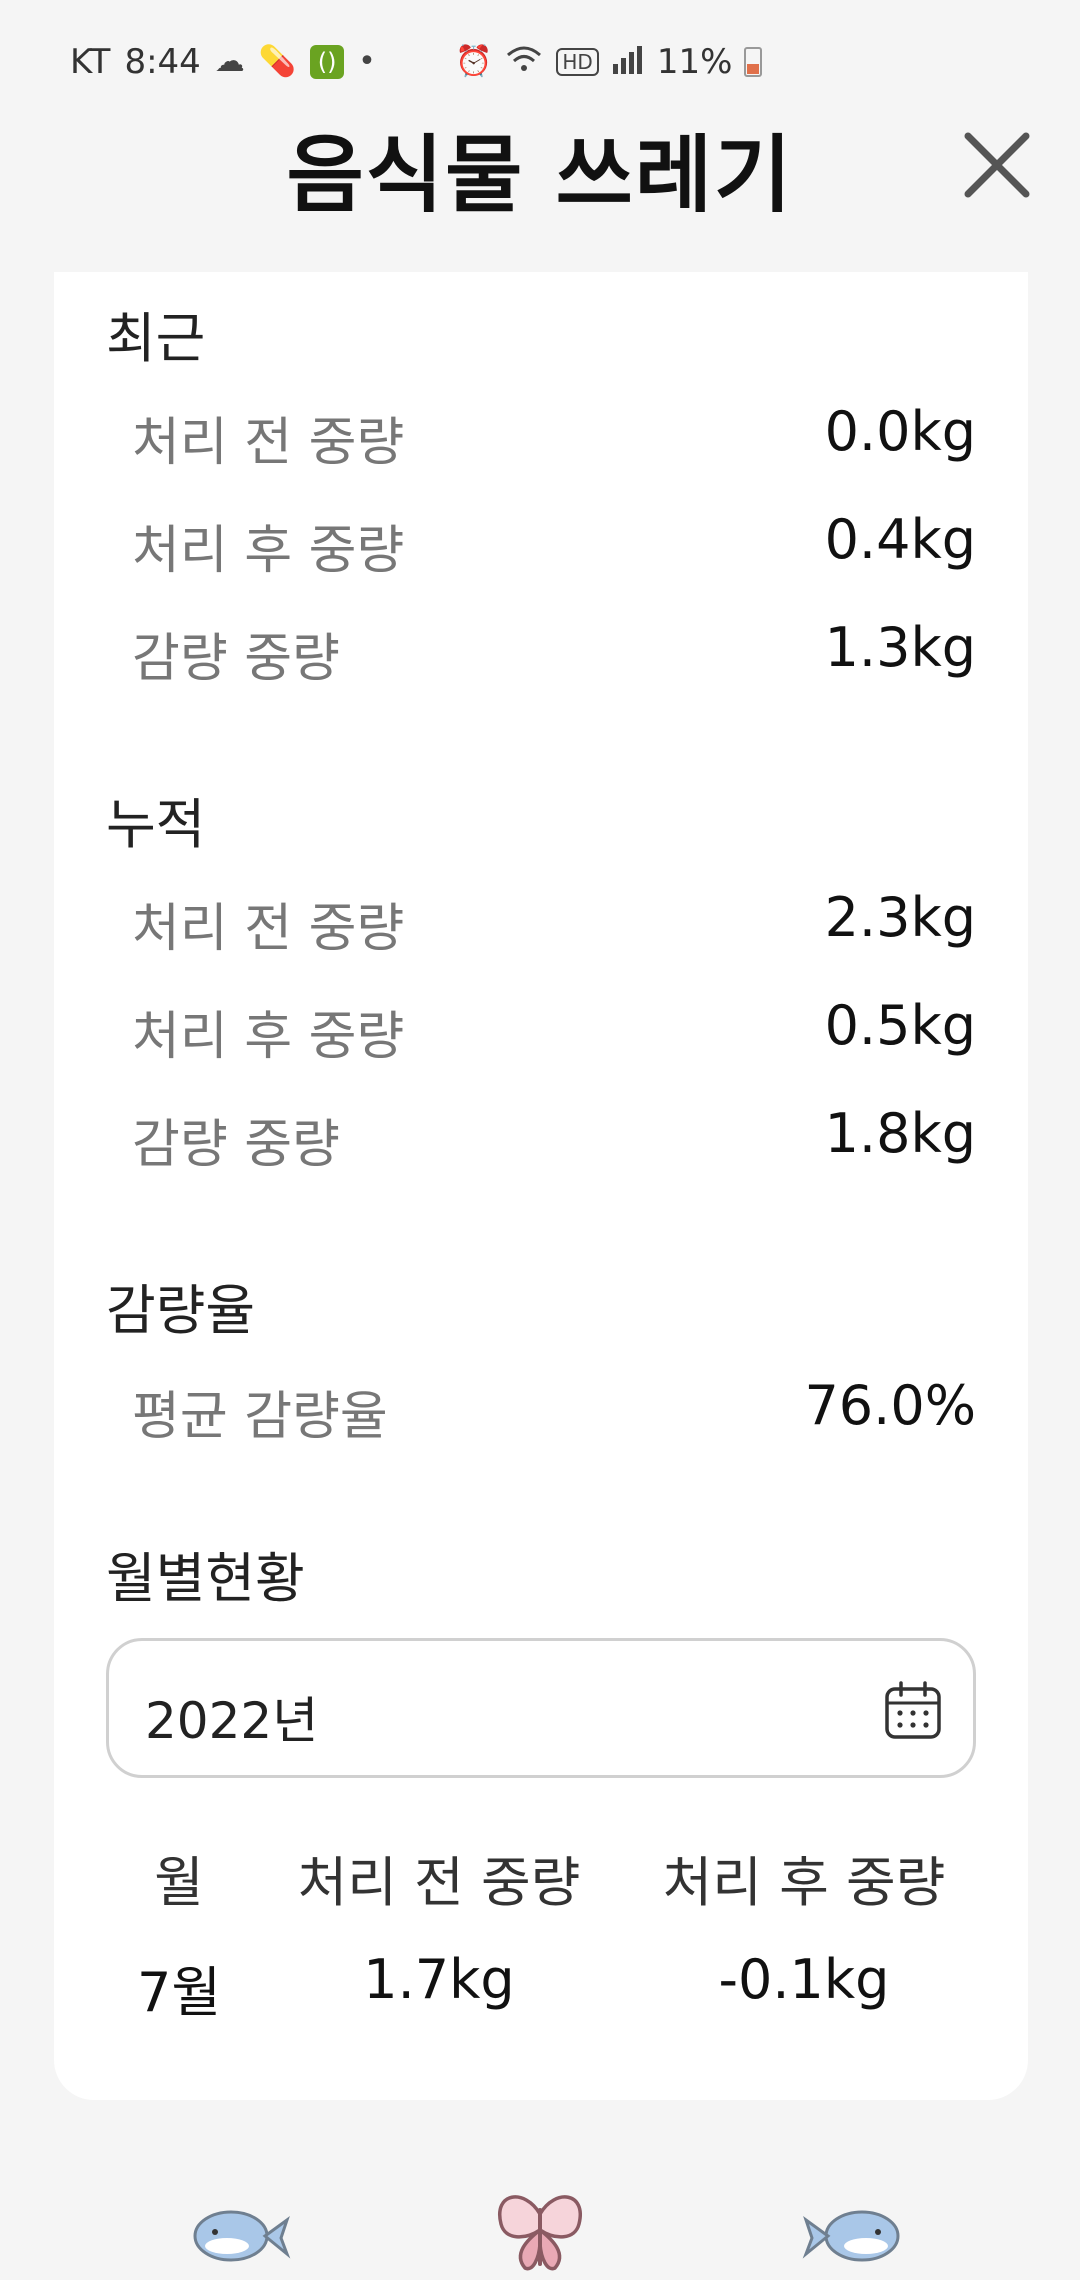 The height and width of the screenshot is (2280, 1080). Describe the element at coordinates (232, 1721) in the screenshot. I see `year-value: 2022년` at that location.